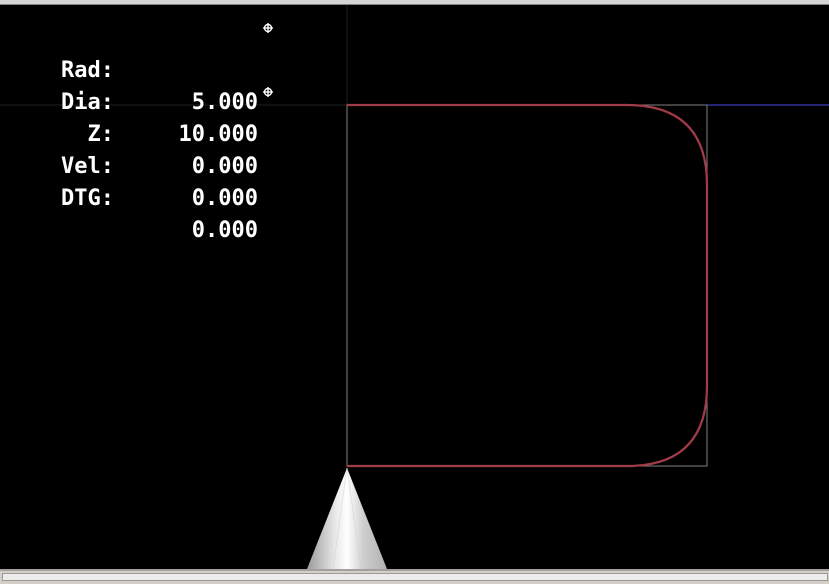 Image resolution: width=829 pixels, height=584 pixels. What do you see at coordinates (218, 134) in the screenshot?
I see `dro-value: 10.000` at bounding box center [218, 134].